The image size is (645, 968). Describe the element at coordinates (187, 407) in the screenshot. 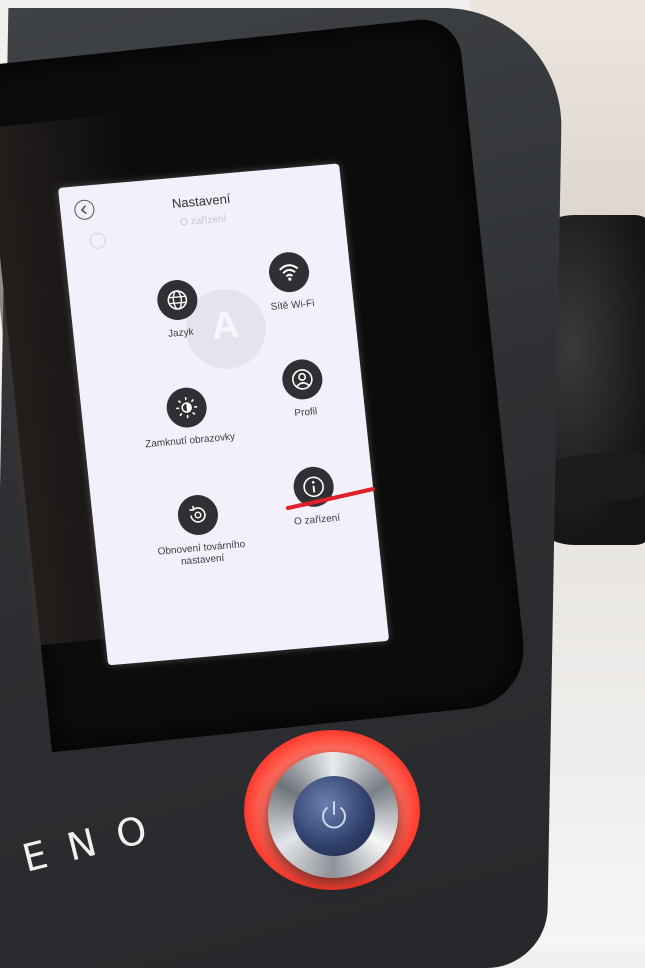

I see `brightness-icon` at that location.